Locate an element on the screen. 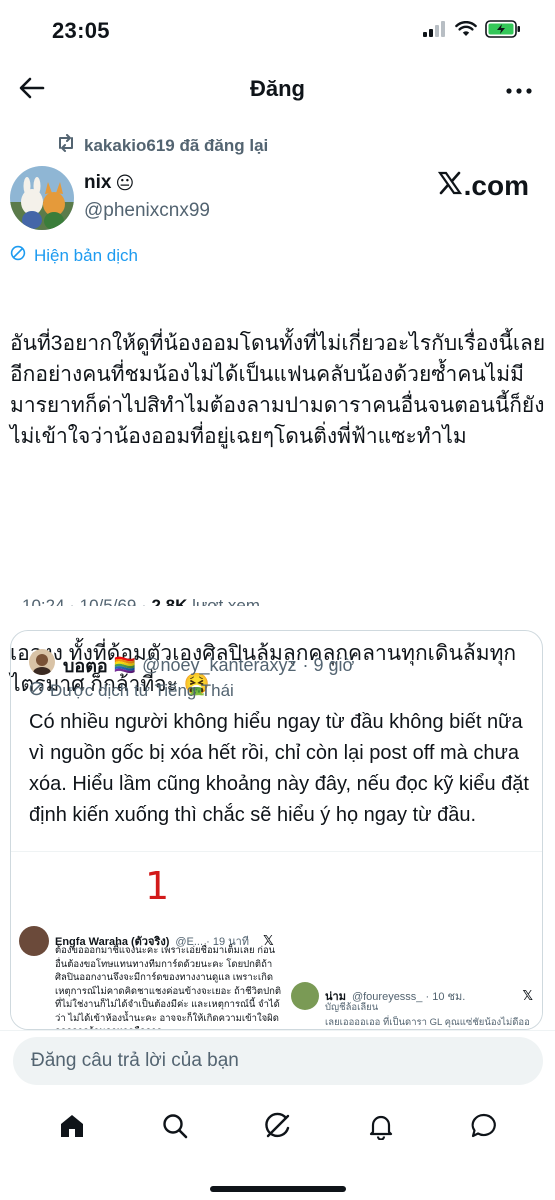 This screenshot has width=555, height=1200. repost-text: kakakio619 đã đăng lại is located at coordinates (176, 145).